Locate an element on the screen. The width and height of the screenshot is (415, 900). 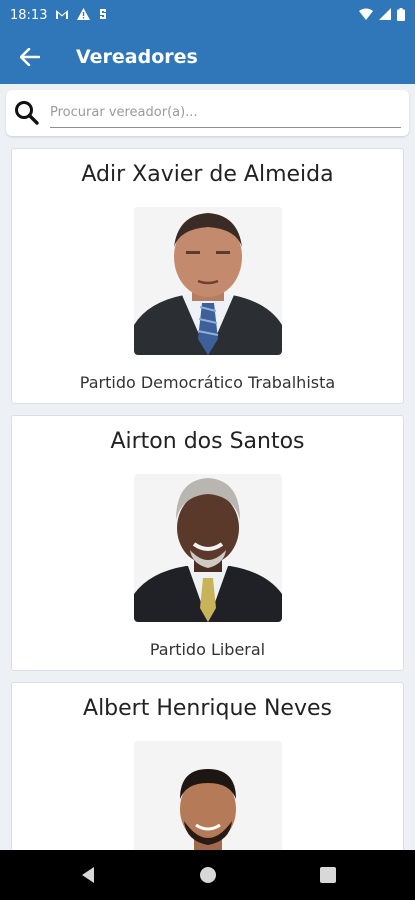
nav-recents-icon is located at coordinates (327, 875).